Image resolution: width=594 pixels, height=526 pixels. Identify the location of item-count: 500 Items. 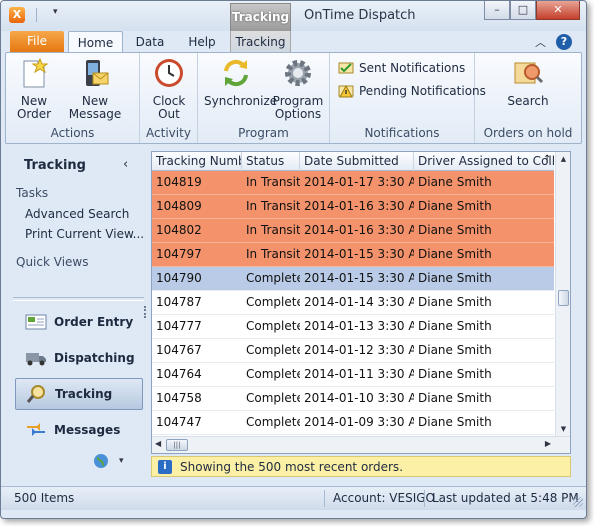
(44, 498).